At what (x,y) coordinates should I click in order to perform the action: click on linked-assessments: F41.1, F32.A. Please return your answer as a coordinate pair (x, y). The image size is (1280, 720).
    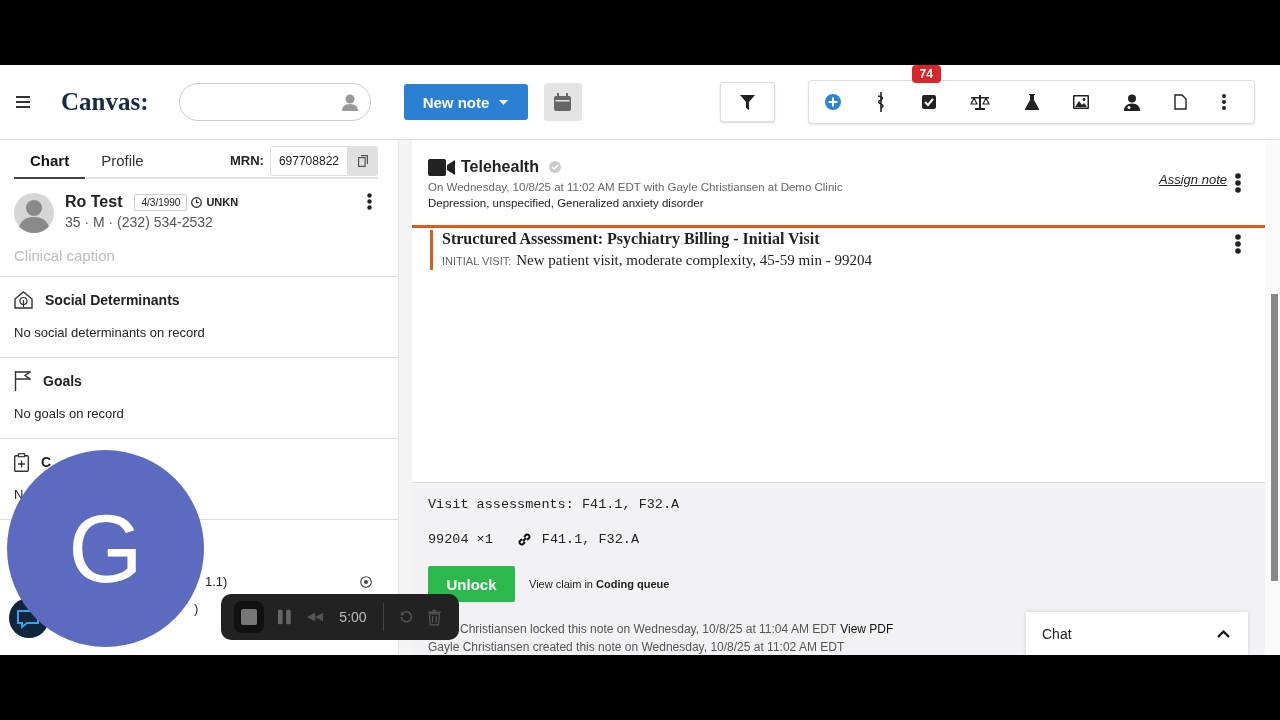
    Looking at the image, I should click on (590, 539).